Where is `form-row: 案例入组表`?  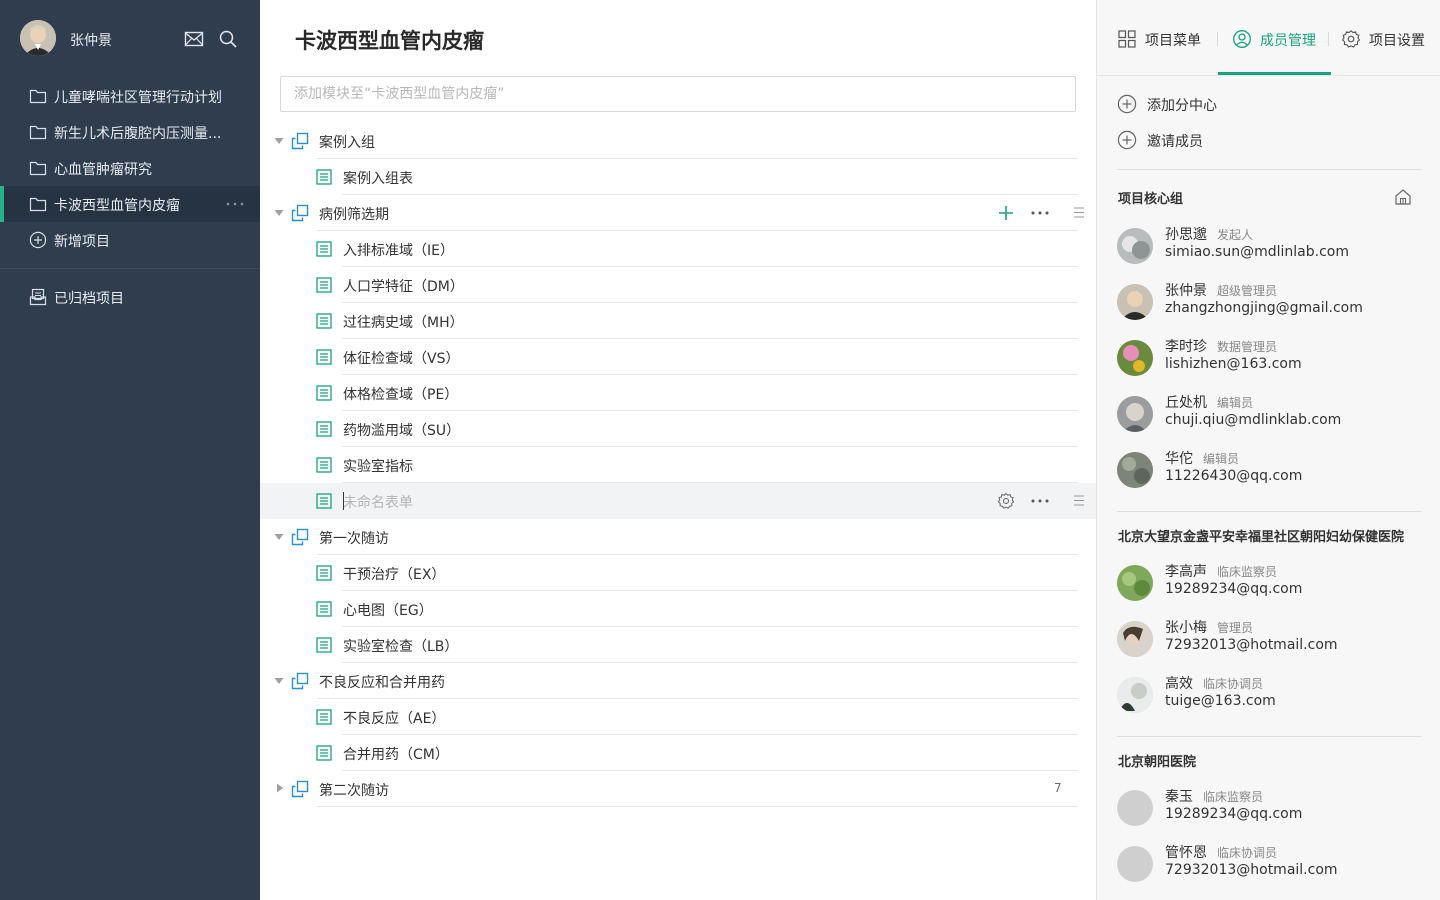 form-row: 案例入组表 is located at coordinates (678, 177).